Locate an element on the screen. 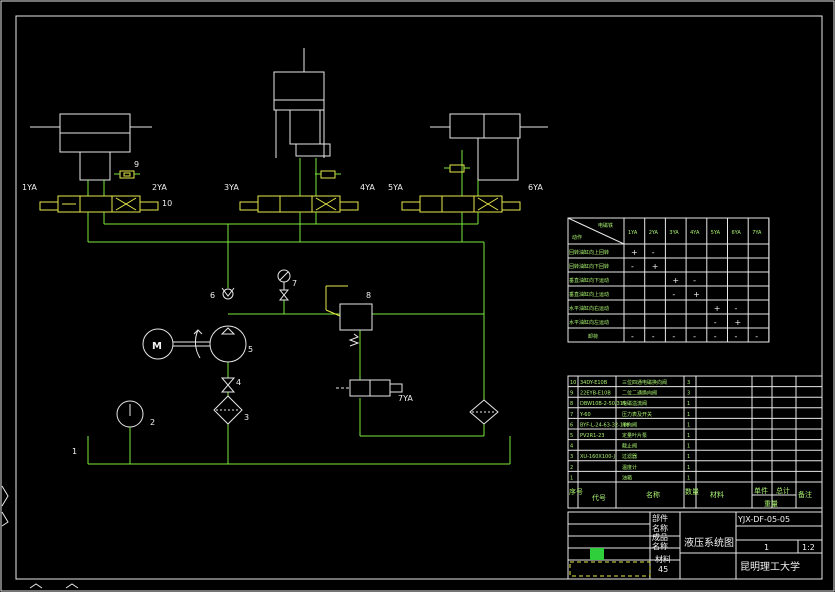  title-qty: 1 is located at coordinates (766, 547).